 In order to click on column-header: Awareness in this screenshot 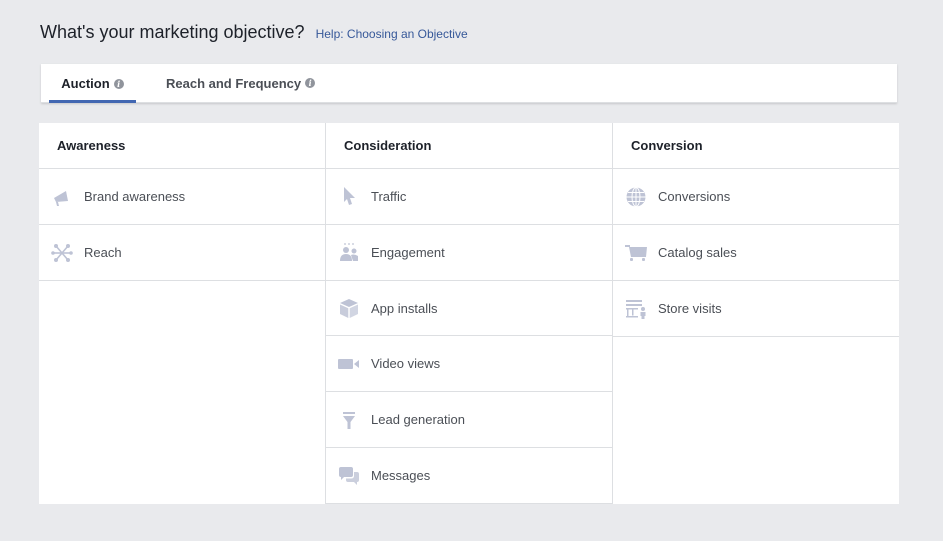, I will do `click(182, 146)`.